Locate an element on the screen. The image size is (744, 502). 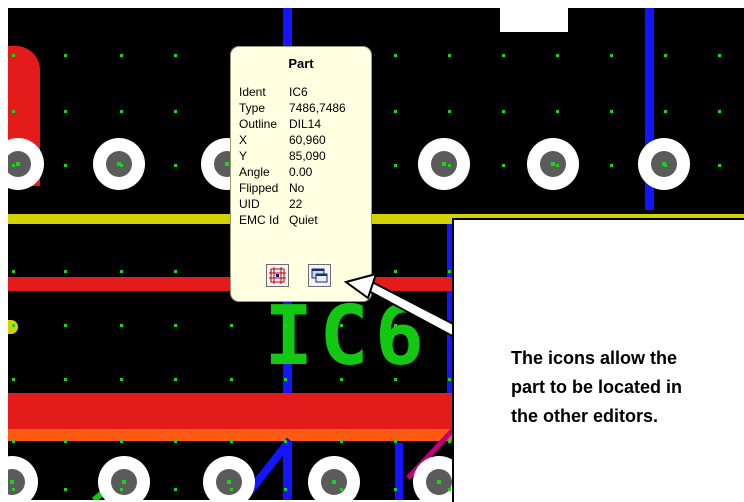
callout-line: part to be located in is located at coordinates (597, 387).